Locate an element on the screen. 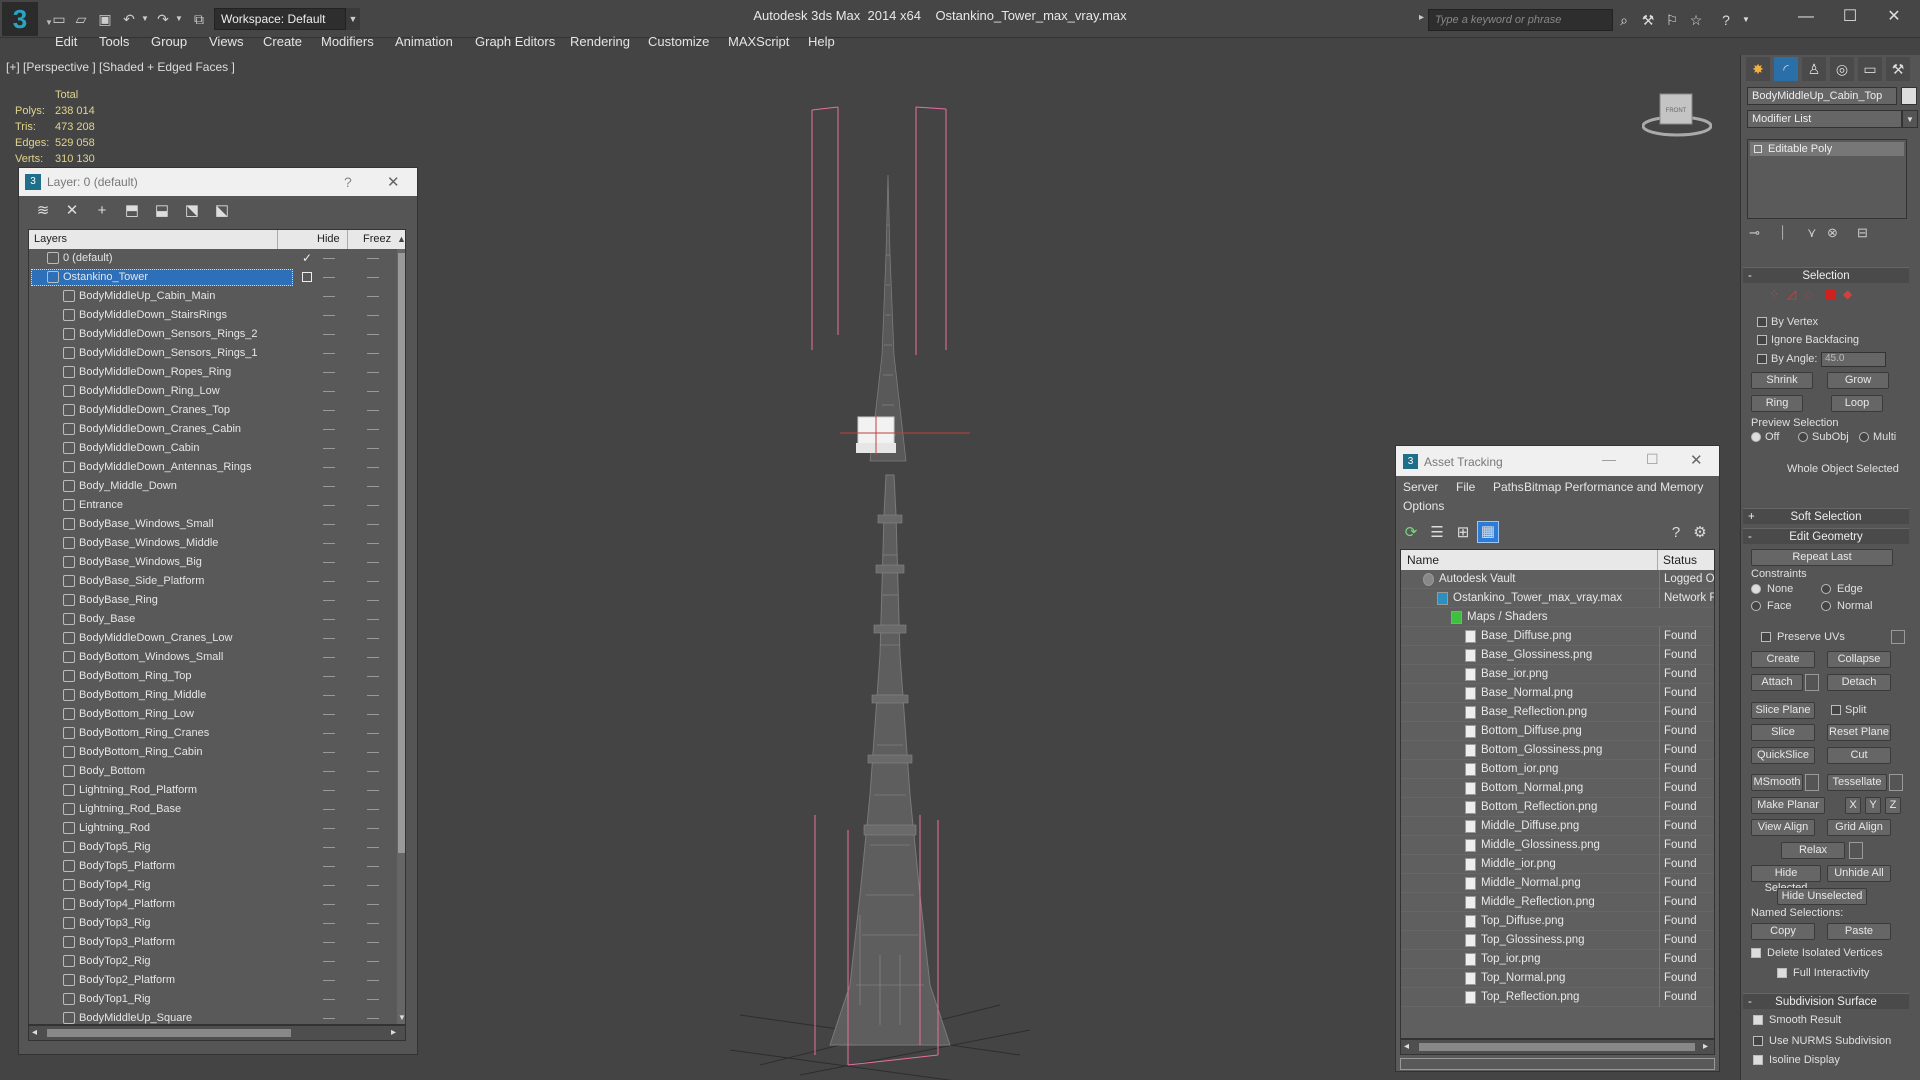 The height and width of the screenshot is (1080, 1920). layer-name: BodyMiddleDown_Sensors_Rings_2 is located at coordinates (168, 334).